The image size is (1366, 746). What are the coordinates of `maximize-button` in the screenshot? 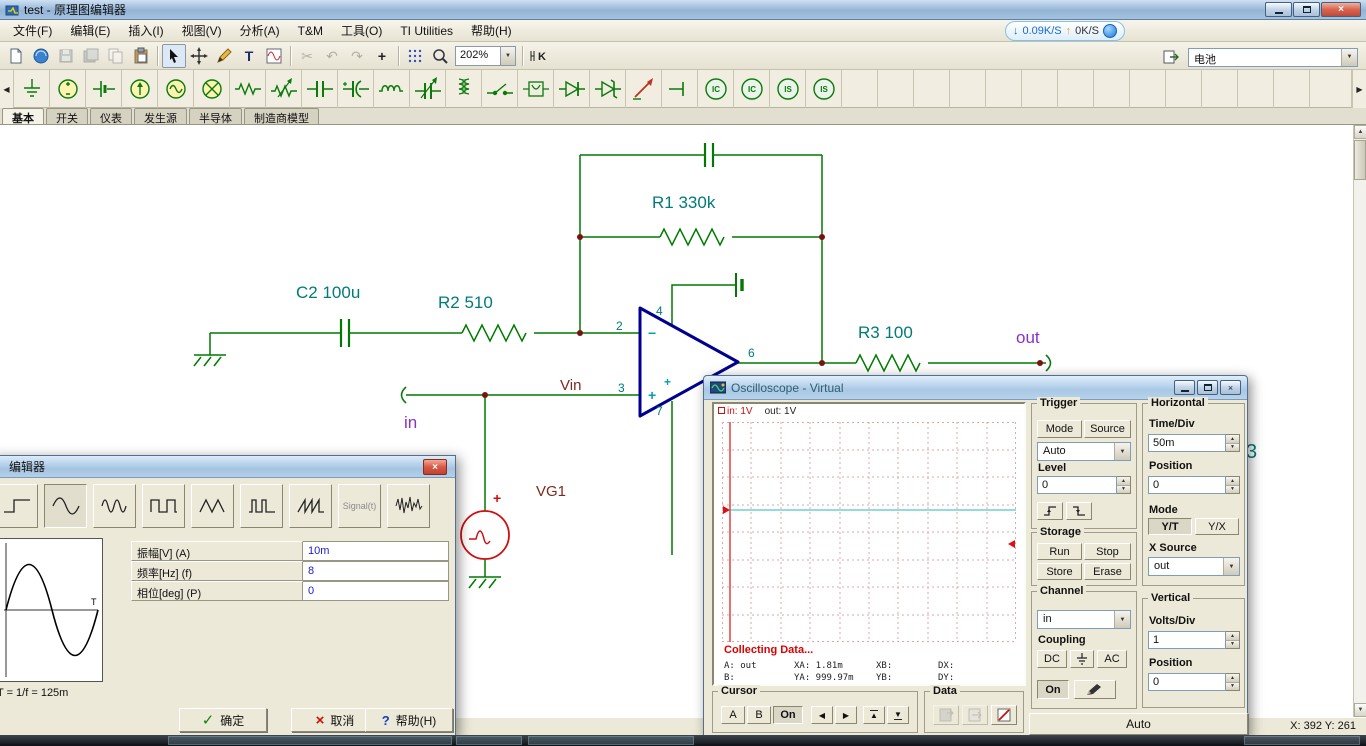 It's located at (1306, 9).